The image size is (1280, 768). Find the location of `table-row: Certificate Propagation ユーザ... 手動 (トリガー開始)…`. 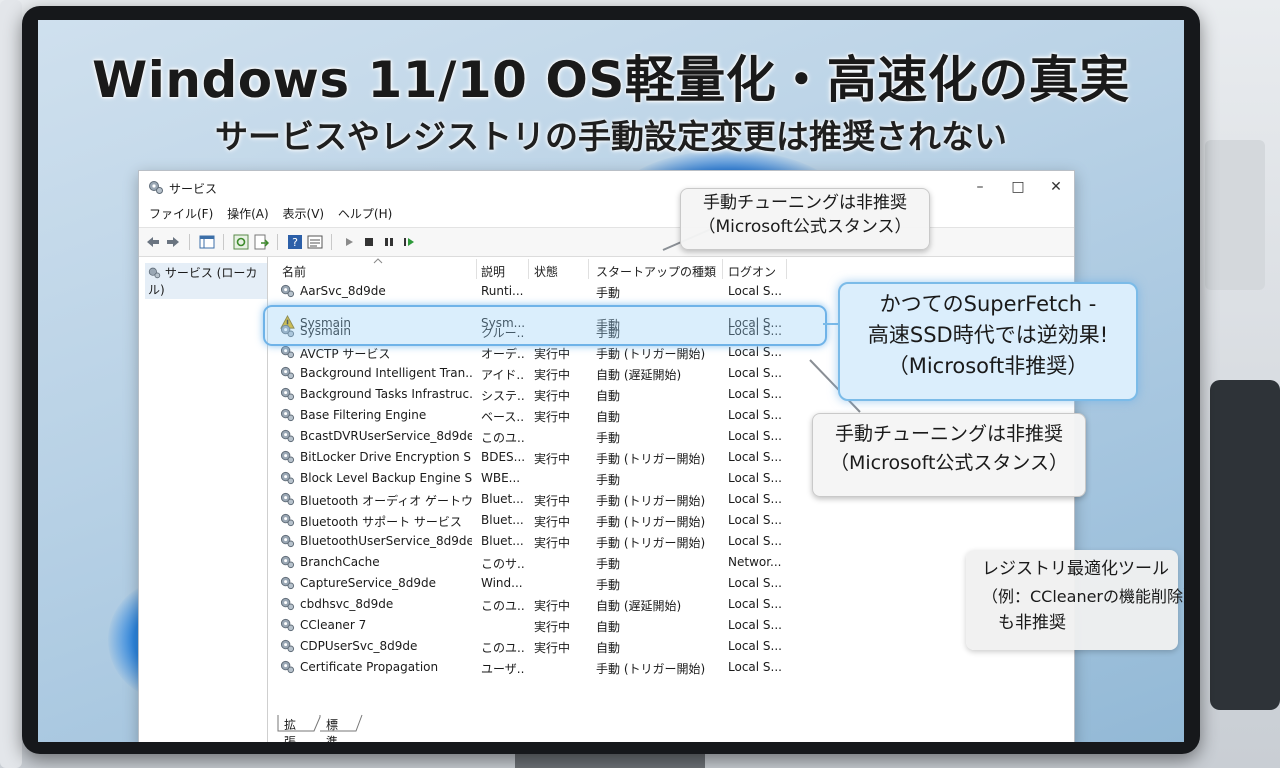

table-row: Certificate Propagation ユーザ... 手動 (トリガー開始)… is located at coordinates (536, 667).